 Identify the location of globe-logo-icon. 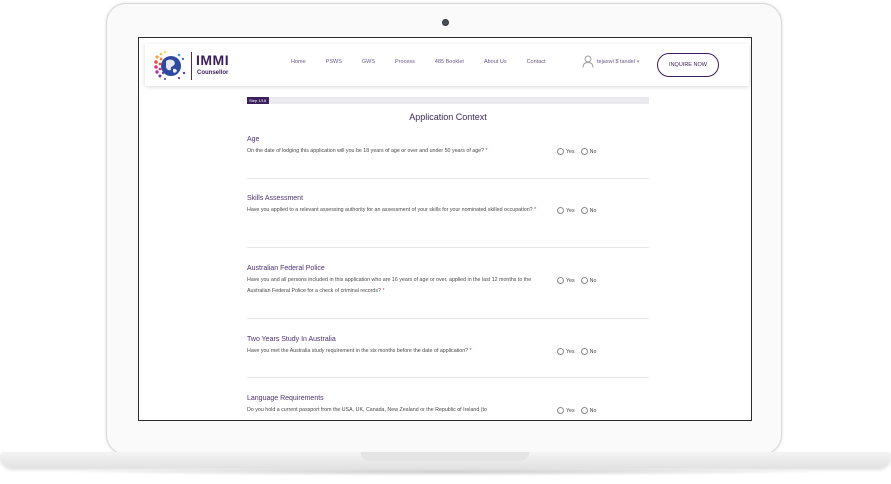
(170, 65).